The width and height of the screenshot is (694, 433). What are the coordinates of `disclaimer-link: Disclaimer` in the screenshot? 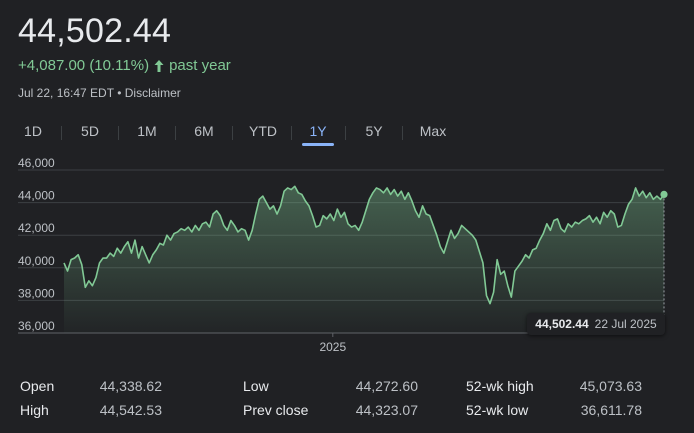 It's located at (153, 93).